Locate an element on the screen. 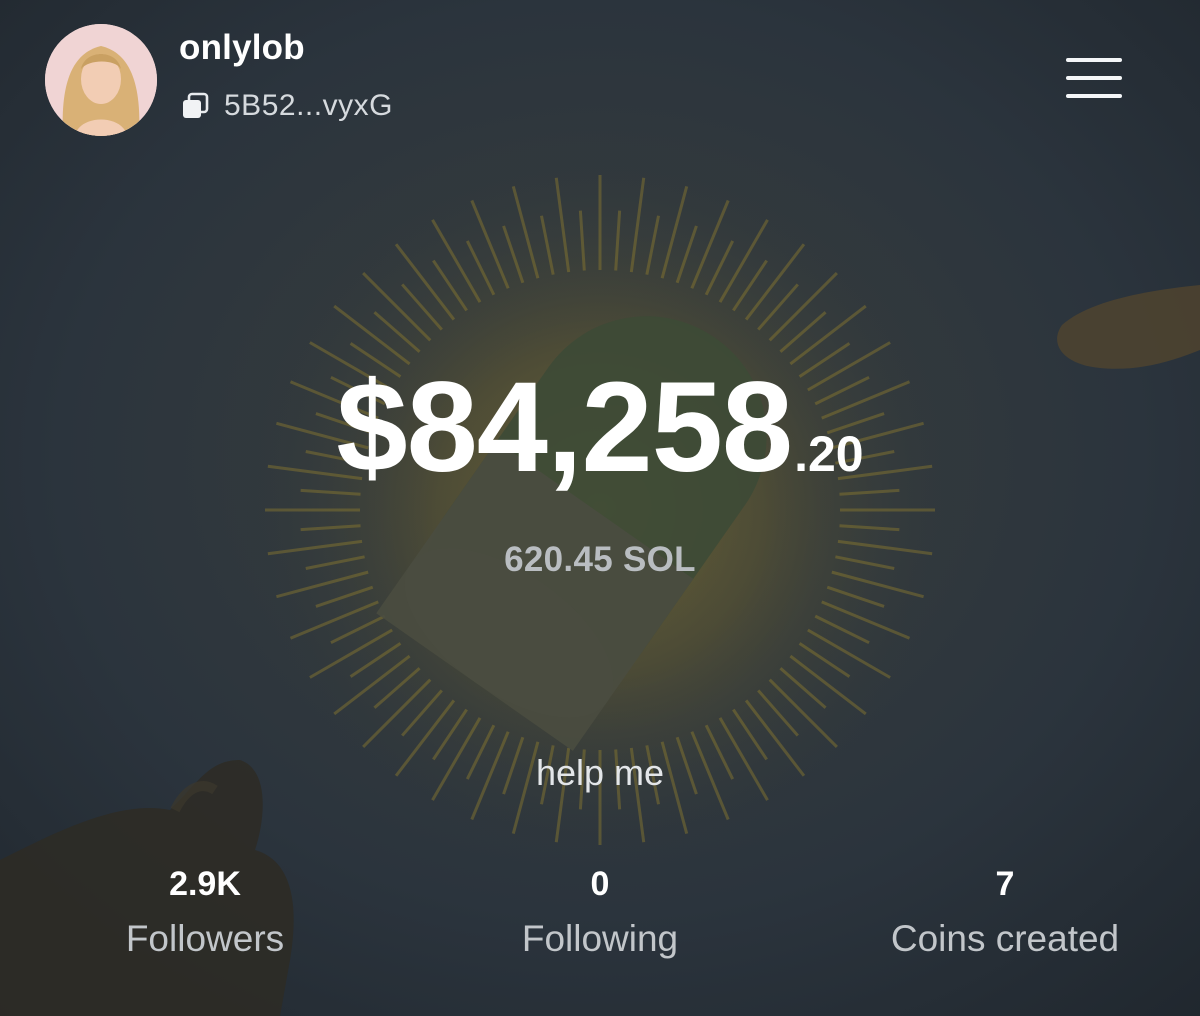 This screenshot has height=1016, width=1200. hamburger-menu-icon is located at coordinates (1094, 80).